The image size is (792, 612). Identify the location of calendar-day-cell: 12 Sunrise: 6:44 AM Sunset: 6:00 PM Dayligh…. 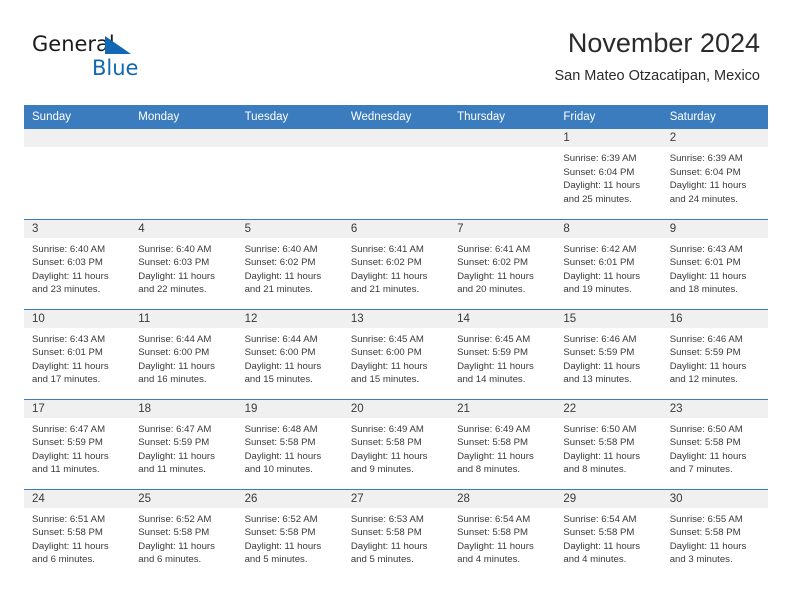
(289, 353).